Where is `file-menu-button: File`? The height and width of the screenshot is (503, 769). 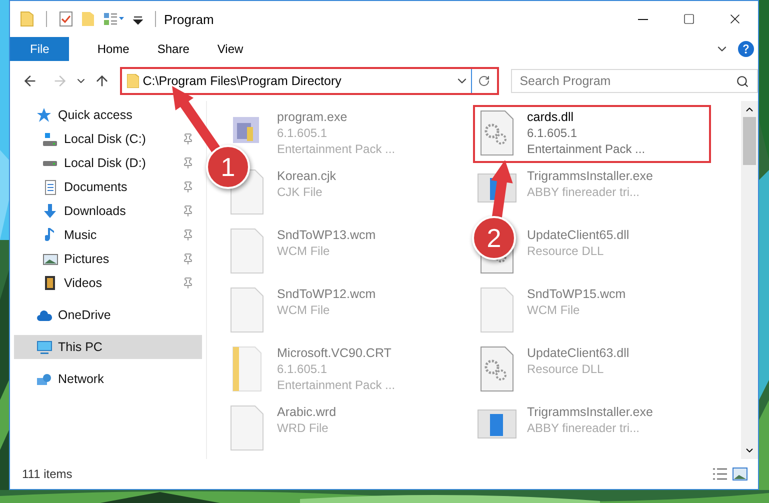 file-menu-button: File is located at coordinates (40, 49).